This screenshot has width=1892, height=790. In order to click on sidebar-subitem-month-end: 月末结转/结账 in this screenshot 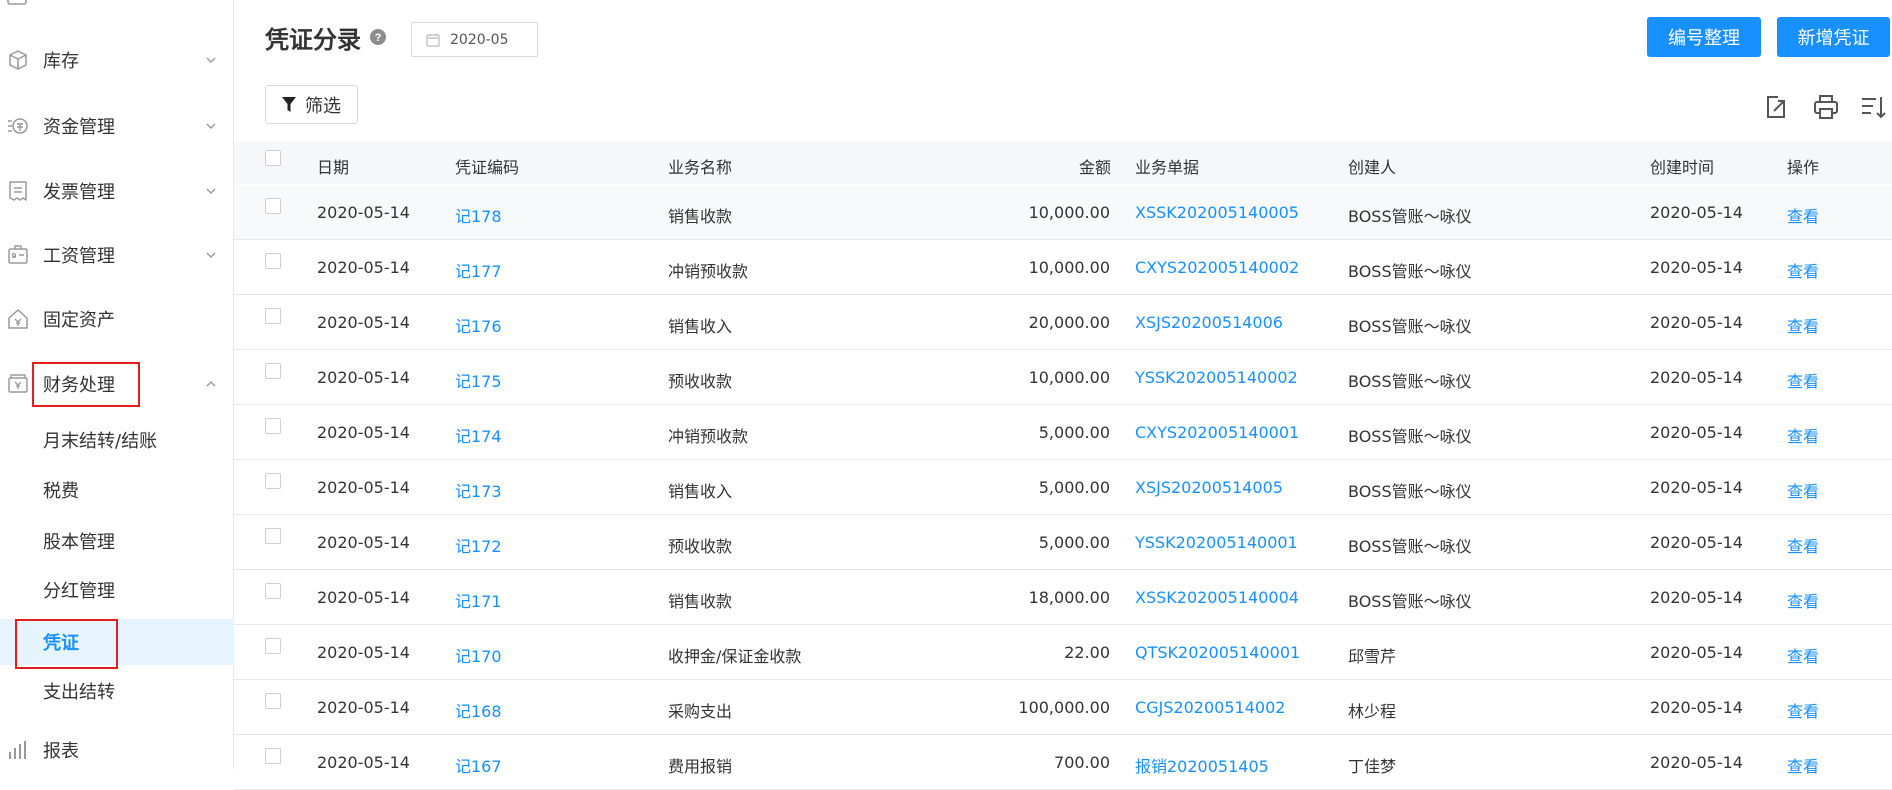, I will do `click(117, 440)`.